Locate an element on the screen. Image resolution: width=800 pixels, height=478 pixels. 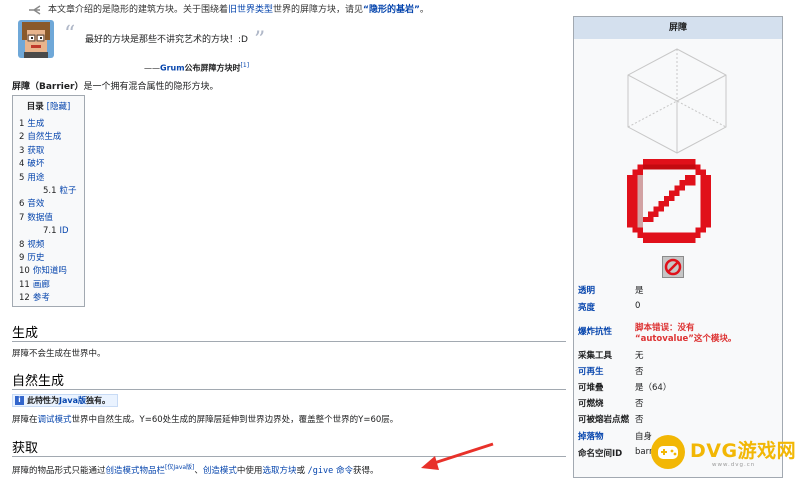
quote-text: 最好的方块是那些不讲究艺术的方块！:D is located at coordinates (166, 40).